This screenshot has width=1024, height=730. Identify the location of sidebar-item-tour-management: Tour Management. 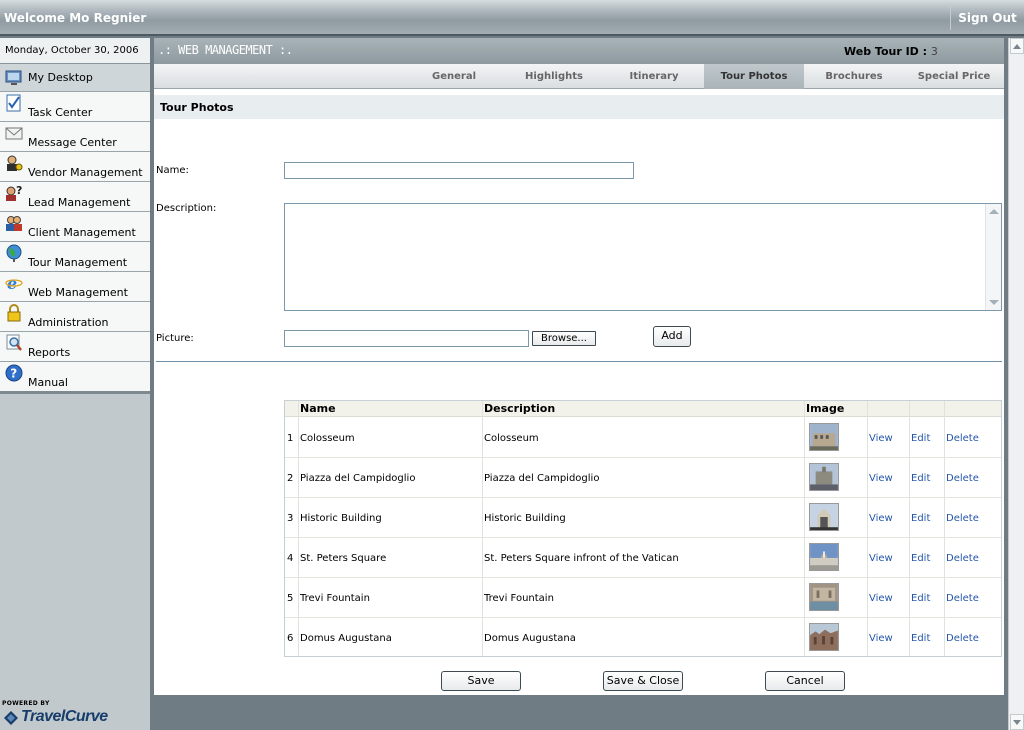
(75, 257).